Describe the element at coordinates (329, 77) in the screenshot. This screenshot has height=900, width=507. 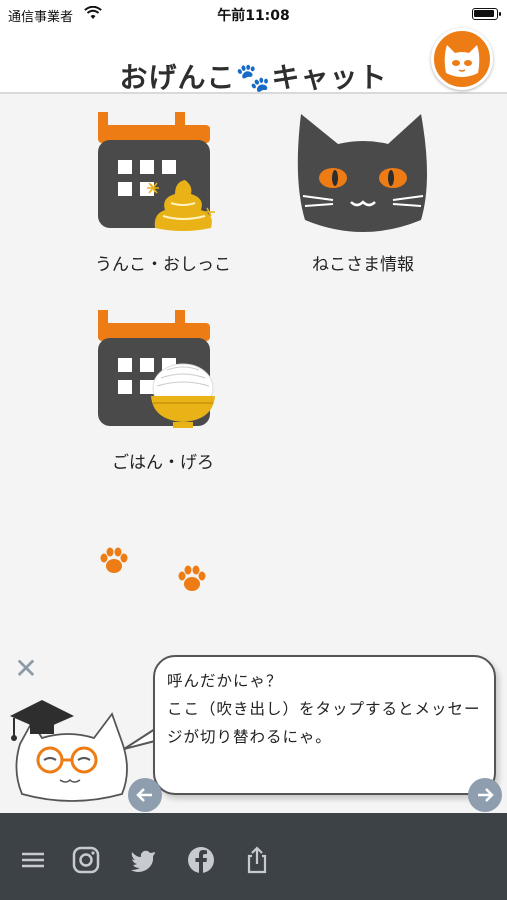
I see `logo-text-2: キャット` at that location.